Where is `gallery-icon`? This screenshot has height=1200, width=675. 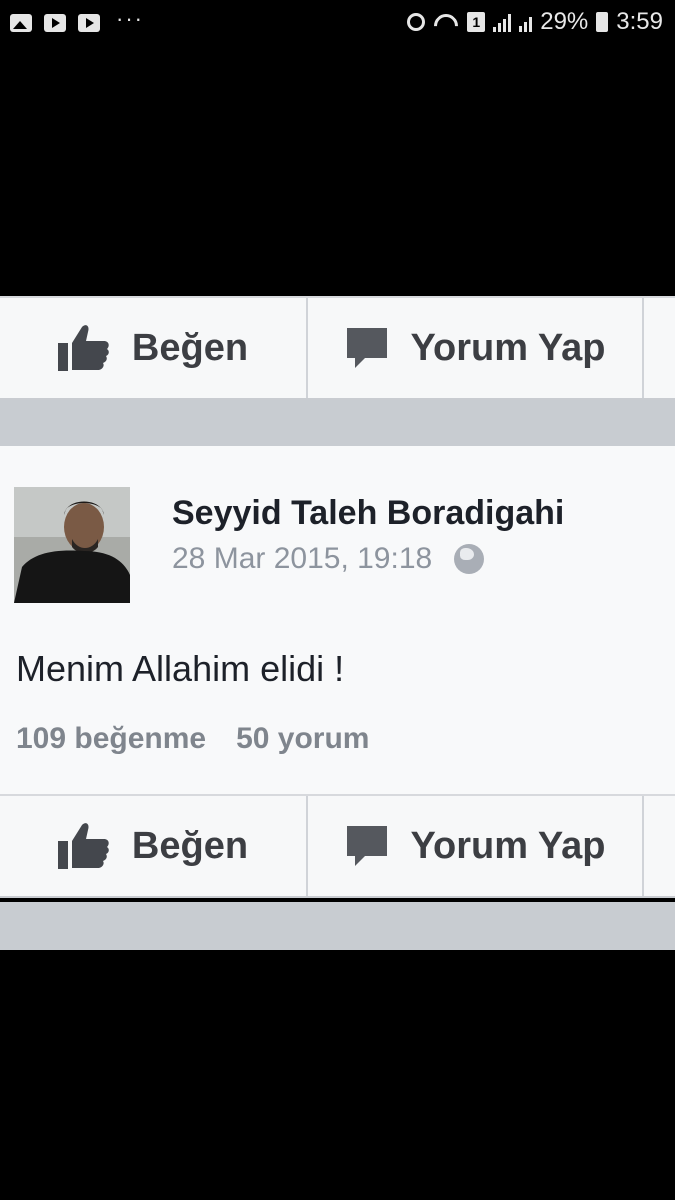
gallery-icon is located at coordinates (21, 23).